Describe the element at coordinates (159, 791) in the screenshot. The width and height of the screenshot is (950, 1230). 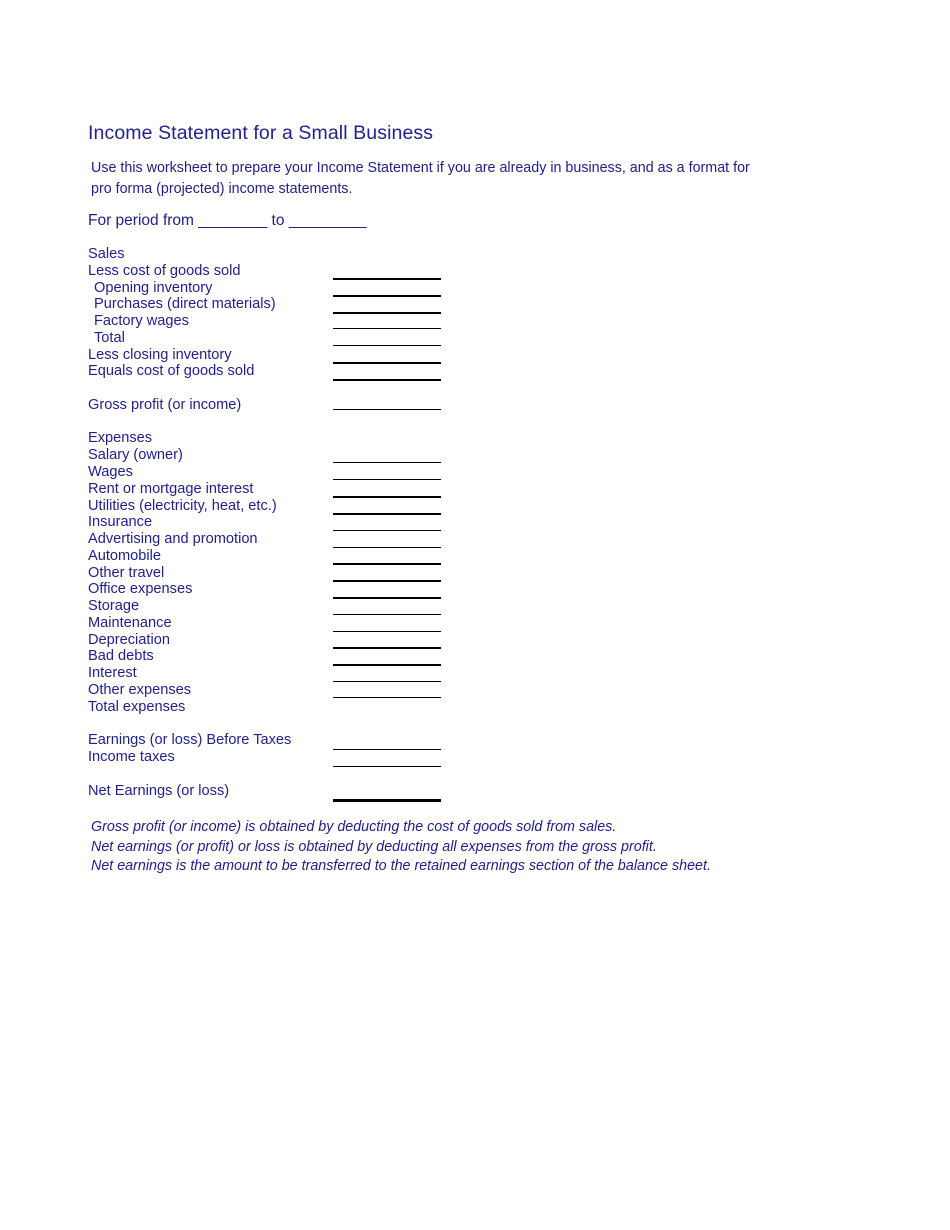
I see `statement-row-label: Net Earnings (or loss)` at that location.